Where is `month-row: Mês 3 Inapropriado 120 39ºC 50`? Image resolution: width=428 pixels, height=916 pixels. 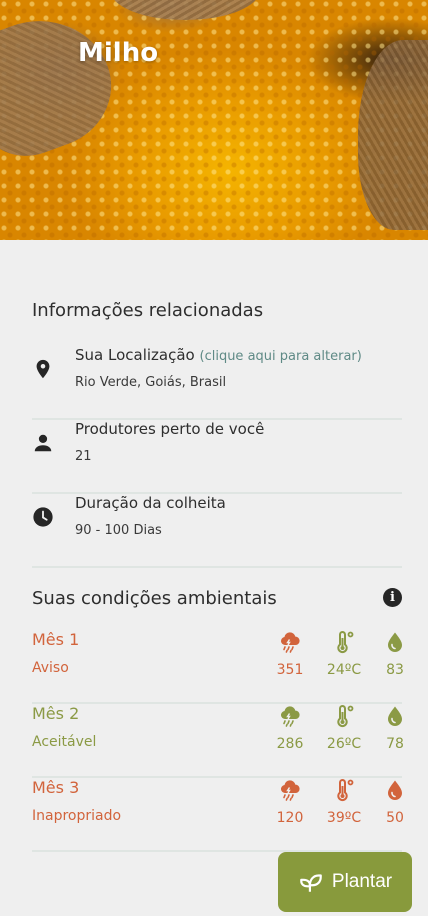
month-row: Mês 3 Inapropriado 120 39ºC 50 is located at coordinates (218, 815).